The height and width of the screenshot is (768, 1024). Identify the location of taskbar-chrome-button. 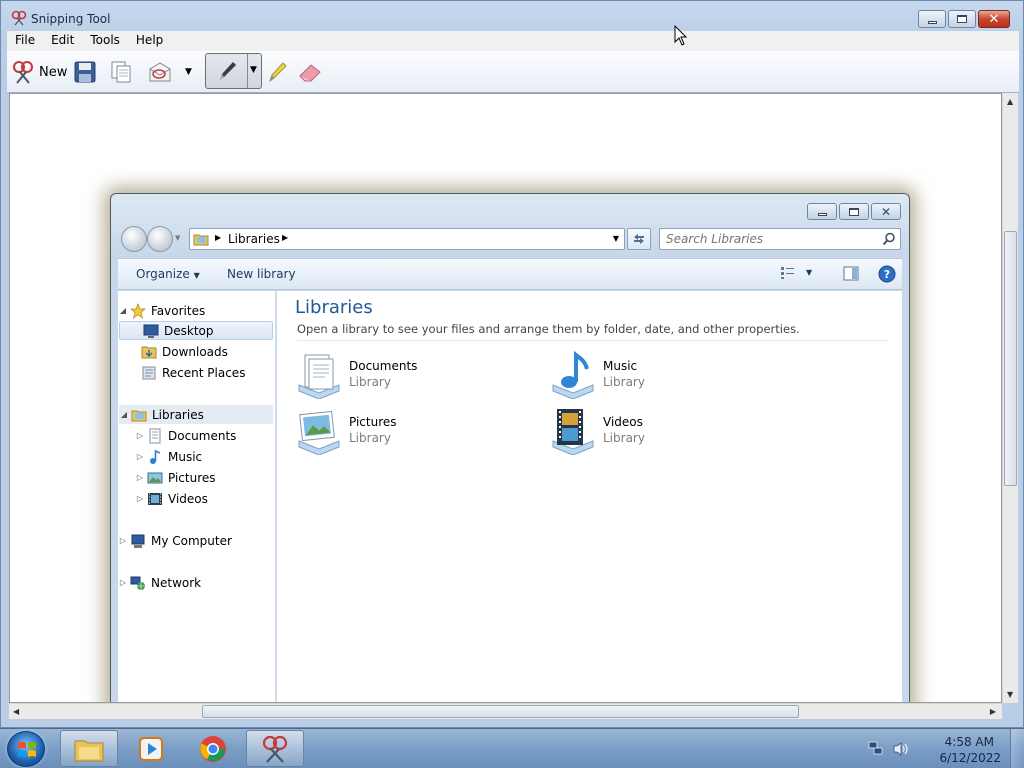
(213, 748).